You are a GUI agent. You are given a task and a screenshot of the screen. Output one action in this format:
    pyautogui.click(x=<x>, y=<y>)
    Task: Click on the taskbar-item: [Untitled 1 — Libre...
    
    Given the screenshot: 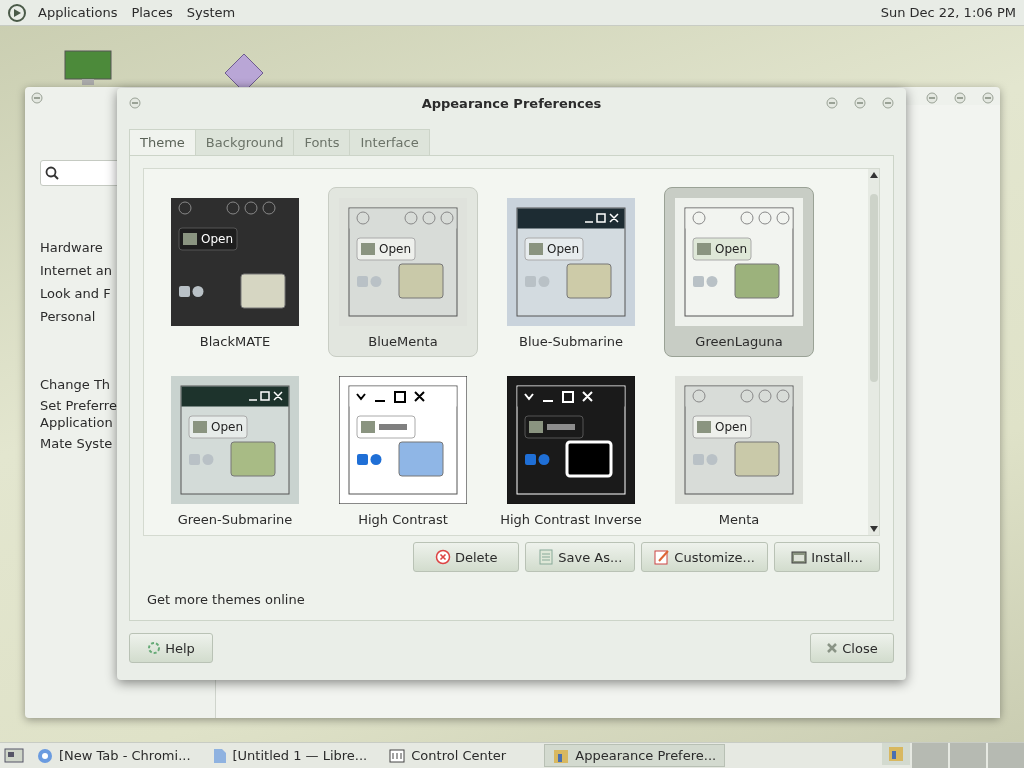 What is the action you would take?
    pyautogui.click(x=290, y=755)
    